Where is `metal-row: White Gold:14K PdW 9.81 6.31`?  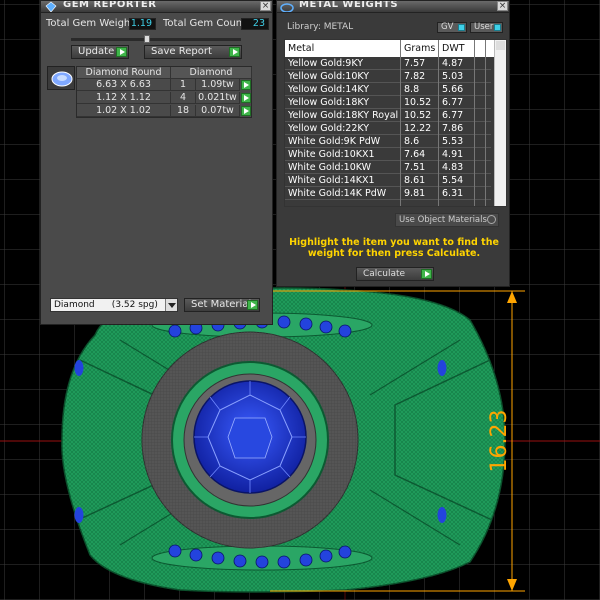
metal-row: White Gold:14K PdW 9.81 6.31 is located at coordinates (388, 193).